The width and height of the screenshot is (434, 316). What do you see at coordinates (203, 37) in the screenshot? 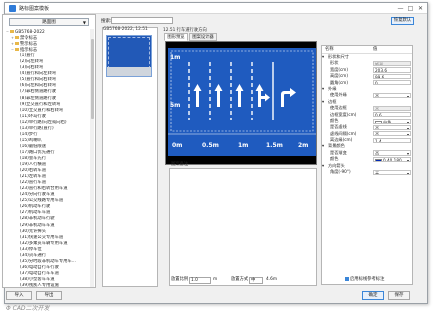
I see `tab-designer: 图案设计器` at bounding box center [203, 37].